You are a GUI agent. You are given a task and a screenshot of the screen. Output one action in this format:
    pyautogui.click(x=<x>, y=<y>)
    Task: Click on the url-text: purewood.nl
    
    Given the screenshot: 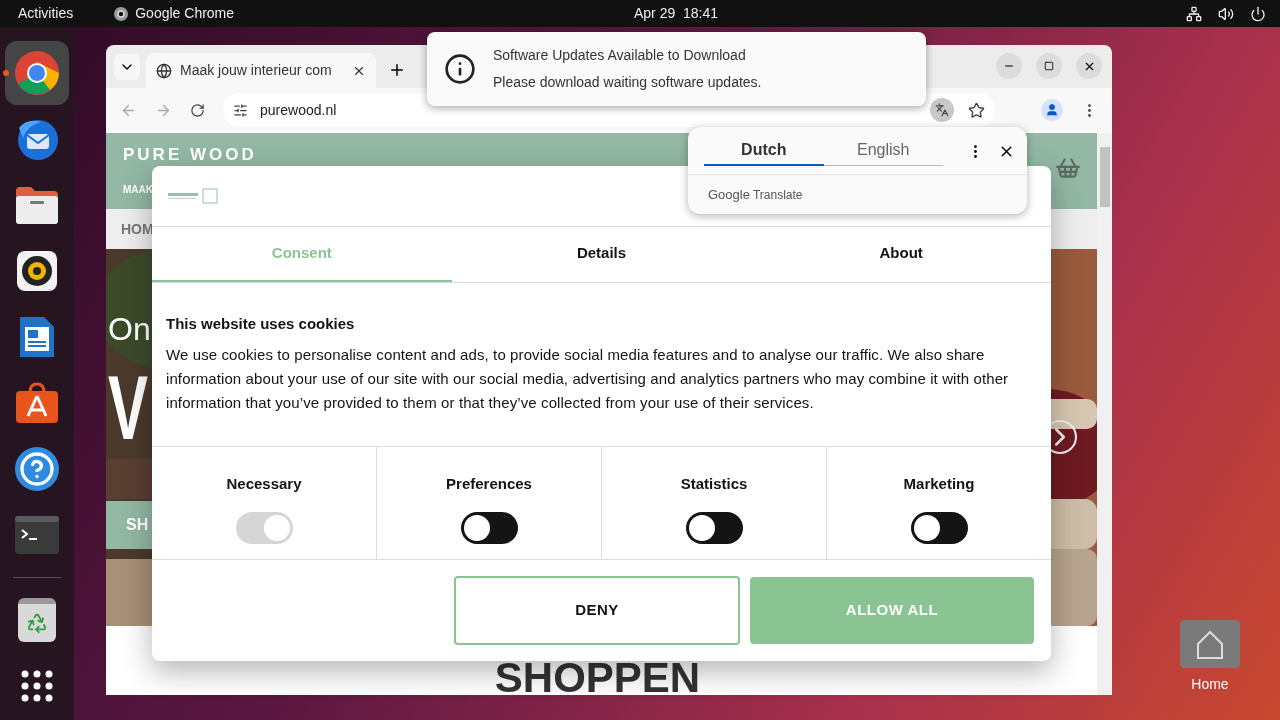 What is the action you would take?
    pyautogui.click(x=298, y=110)
    